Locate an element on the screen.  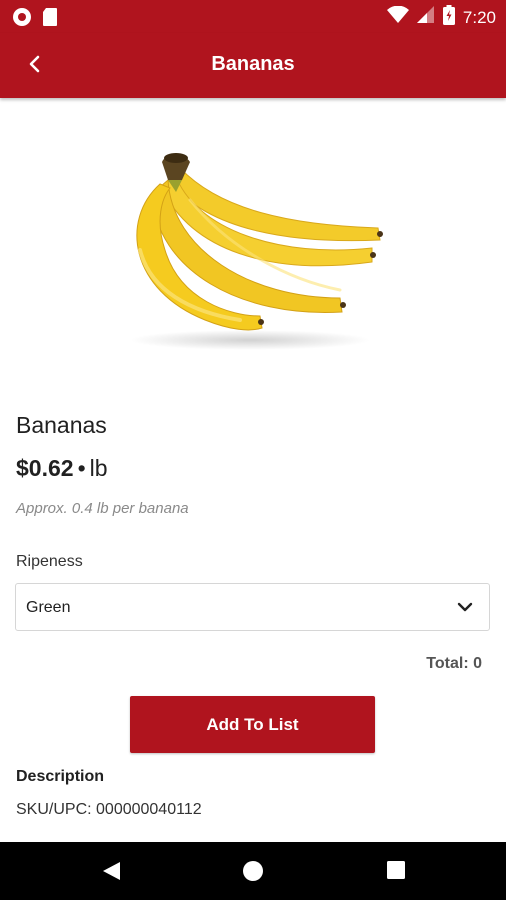
wifi-icon is located at coordinates (397, 17).